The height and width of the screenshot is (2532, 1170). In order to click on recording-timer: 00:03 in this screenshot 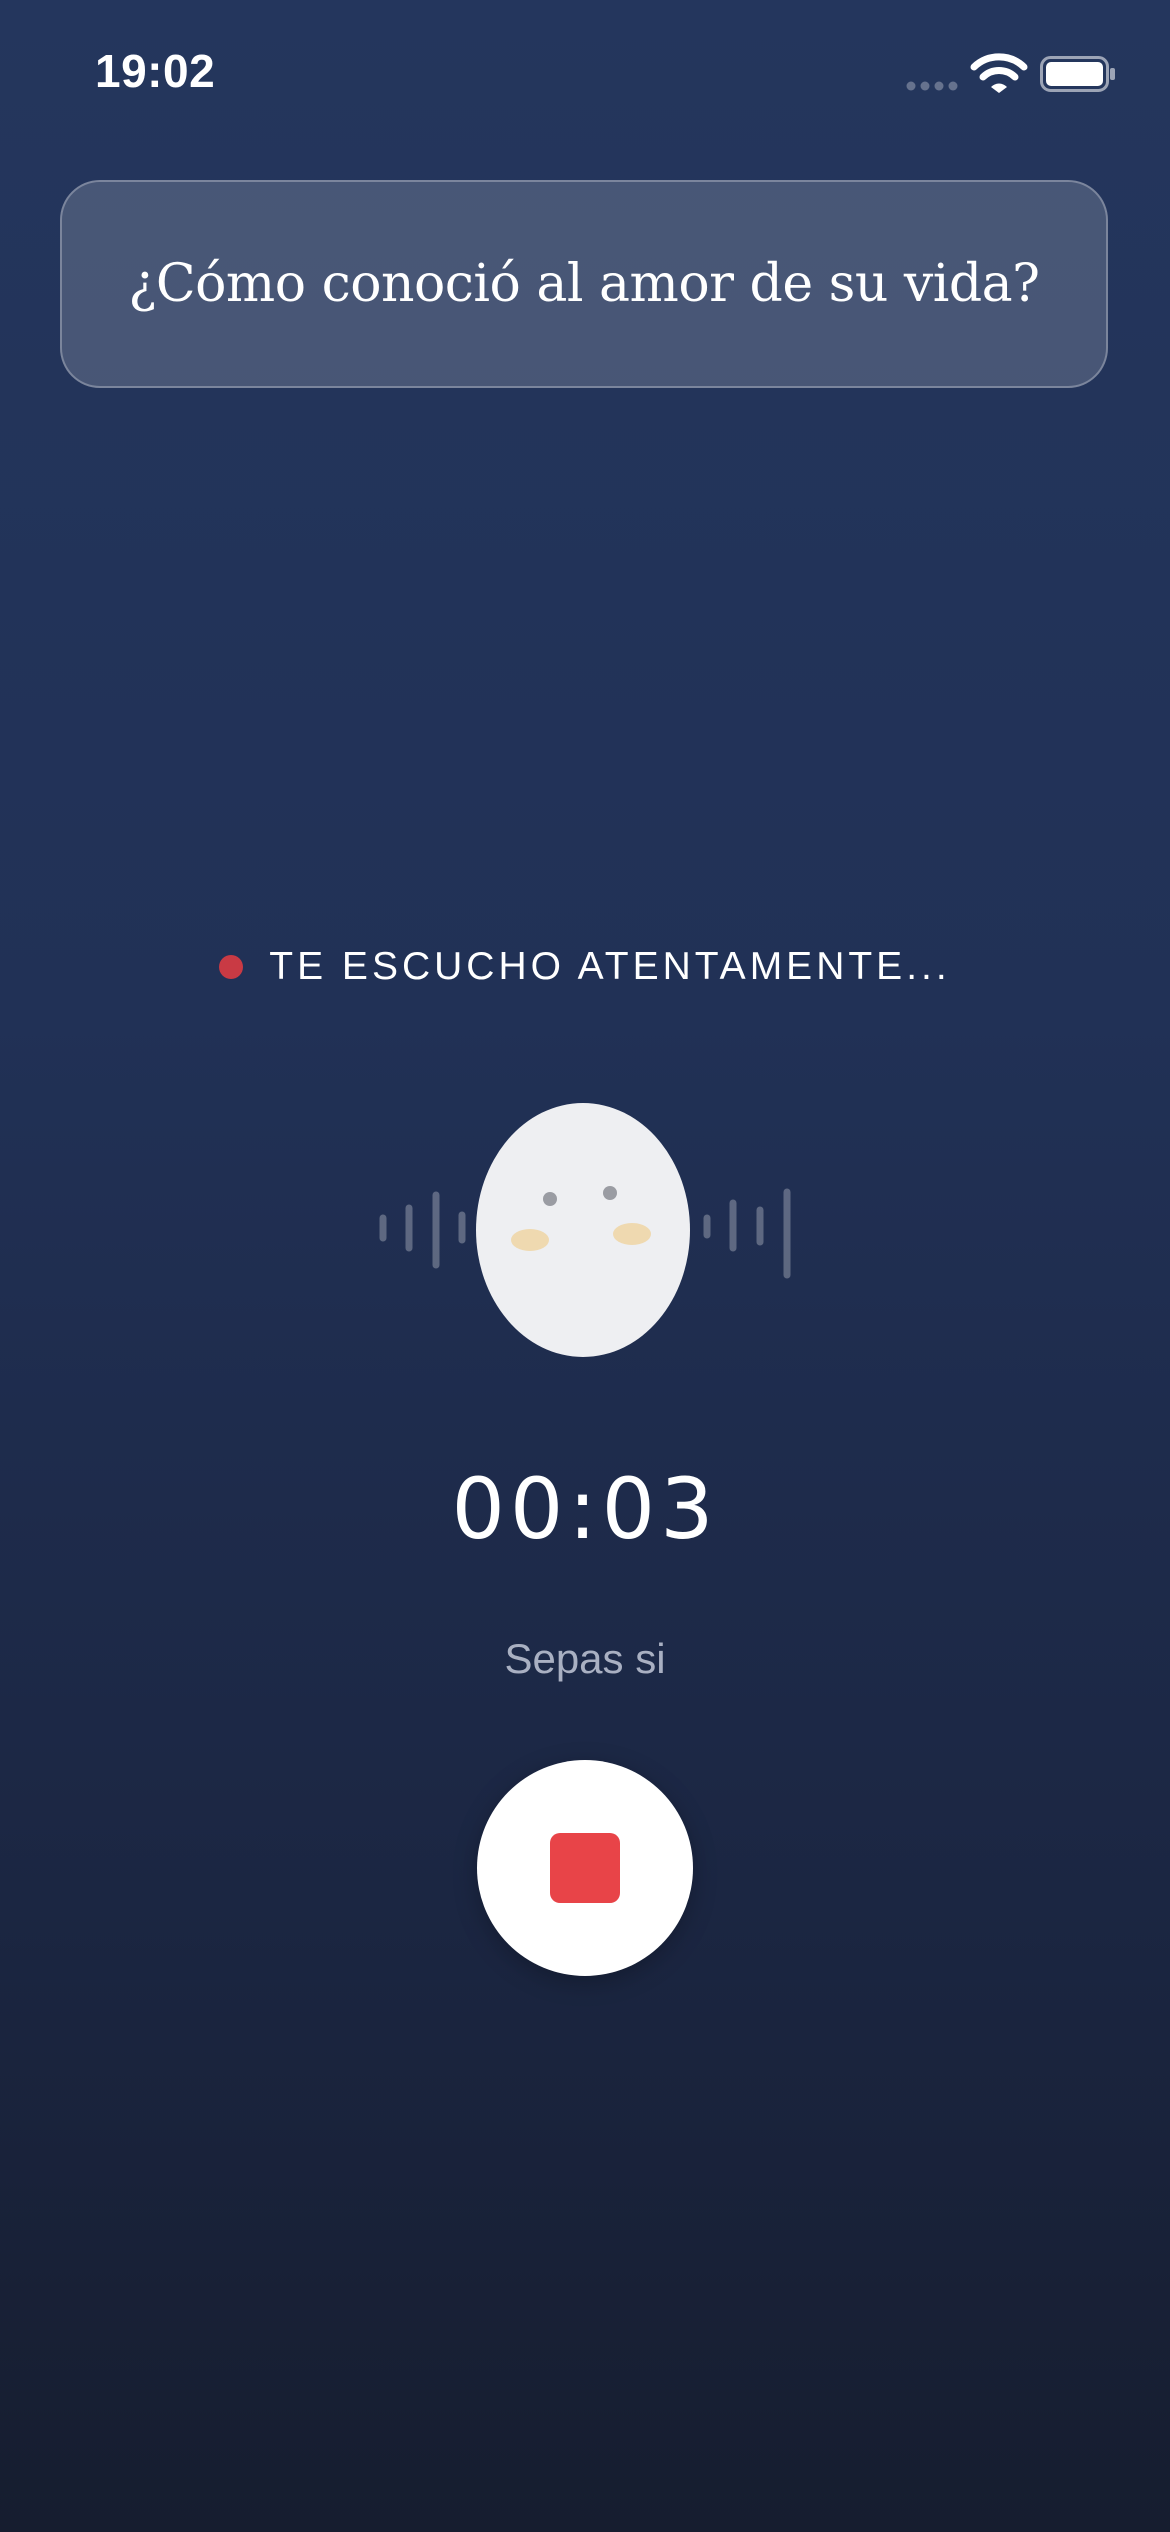, I will do `click(585, 1509)`.